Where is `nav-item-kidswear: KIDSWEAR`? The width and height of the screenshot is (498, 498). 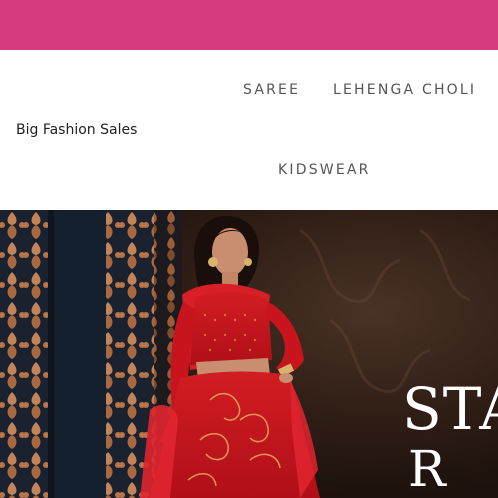 nav-item-kidswear: KIDSWEAR is located at coordinates (324, 170).